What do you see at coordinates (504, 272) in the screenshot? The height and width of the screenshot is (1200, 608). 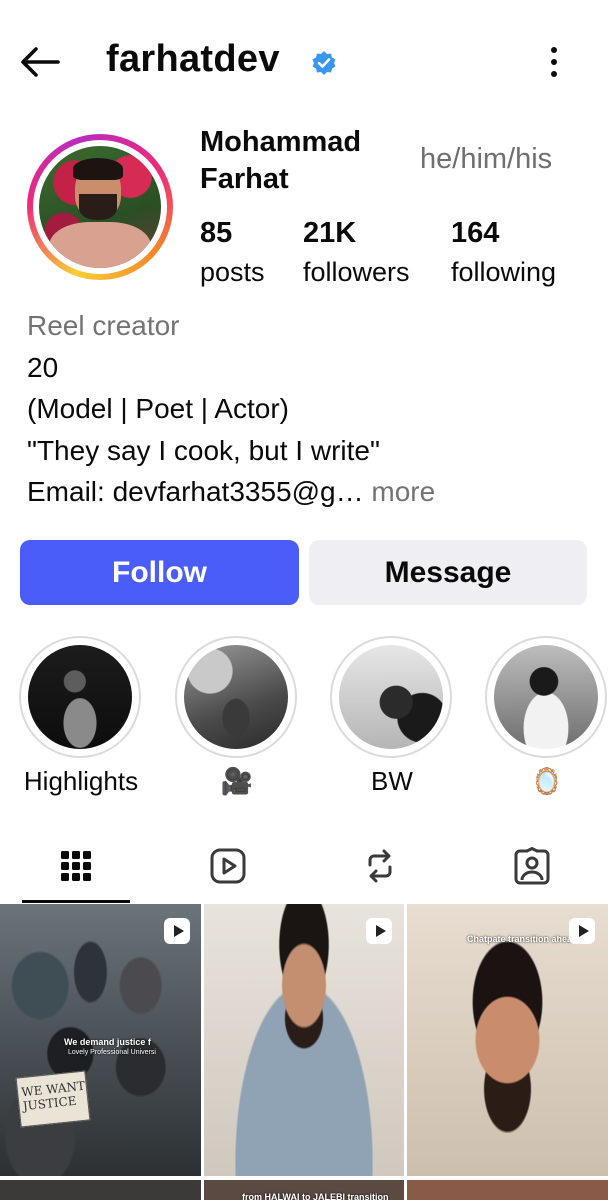 I see `stat-following-label: following` at bounding box center [504, 272].